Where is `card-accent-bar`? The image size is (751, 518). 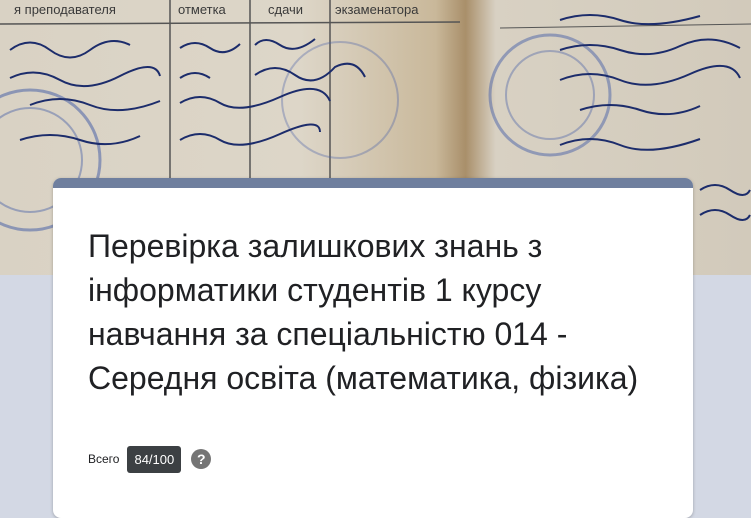 card-accent-bar is located at coordinates (373, 183).